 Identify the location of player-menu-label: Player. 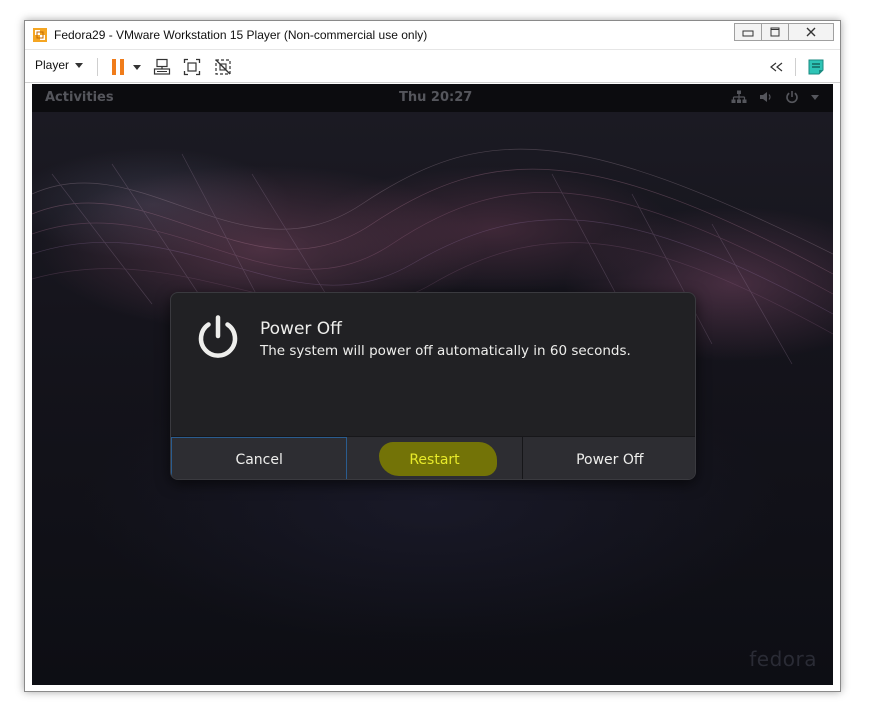
(52, 65).